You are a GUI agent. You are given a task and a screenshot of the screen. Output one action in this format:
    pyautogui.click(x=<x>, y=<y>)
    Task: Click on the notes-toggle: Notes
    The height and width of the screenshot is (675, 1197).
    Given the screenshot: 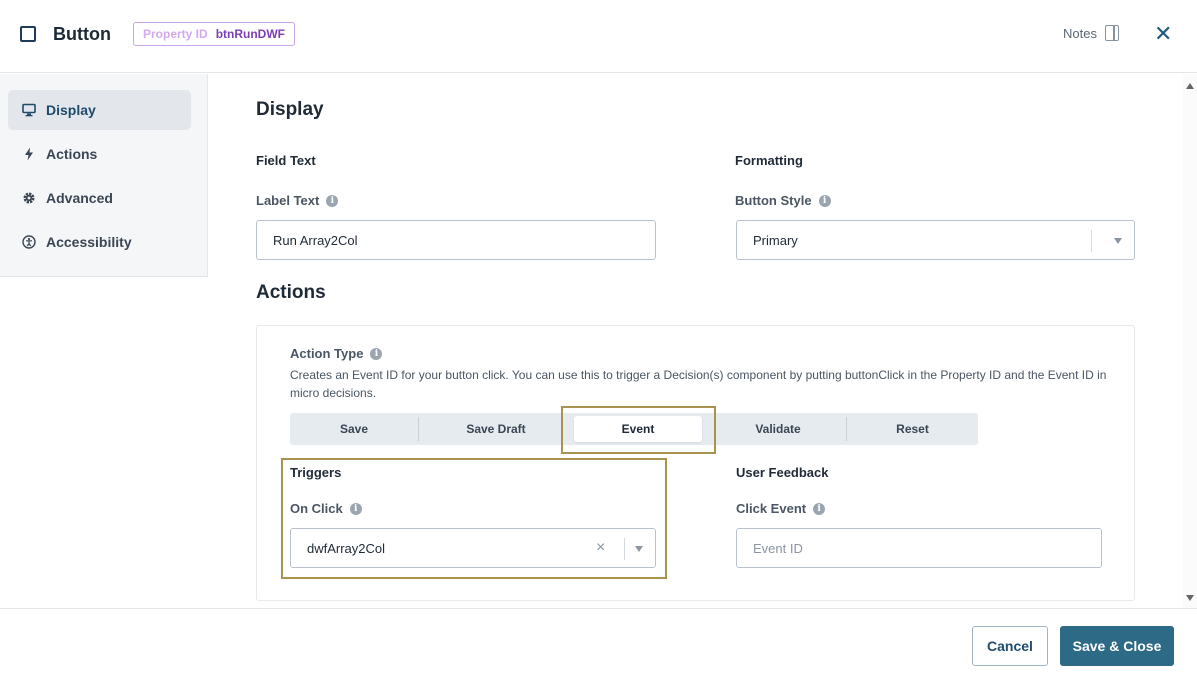 What is the action you would take?
    pyautogui.click(x=1091, y=33)
    